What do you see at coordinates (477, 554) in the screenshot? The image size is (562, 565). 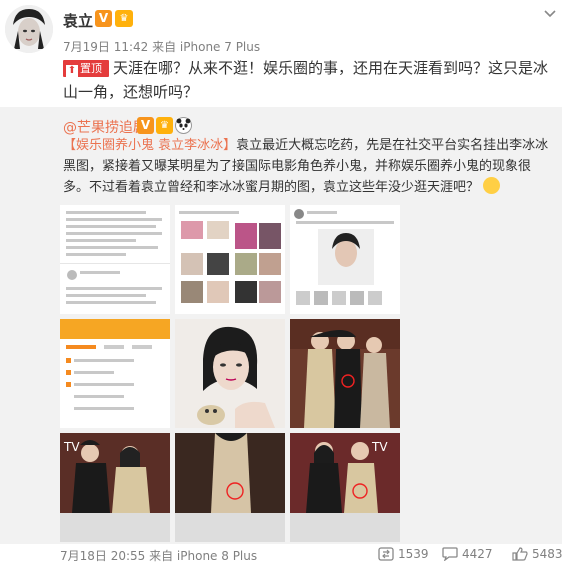 I see `comment-count: 4427` at bounding box center [477, 554].